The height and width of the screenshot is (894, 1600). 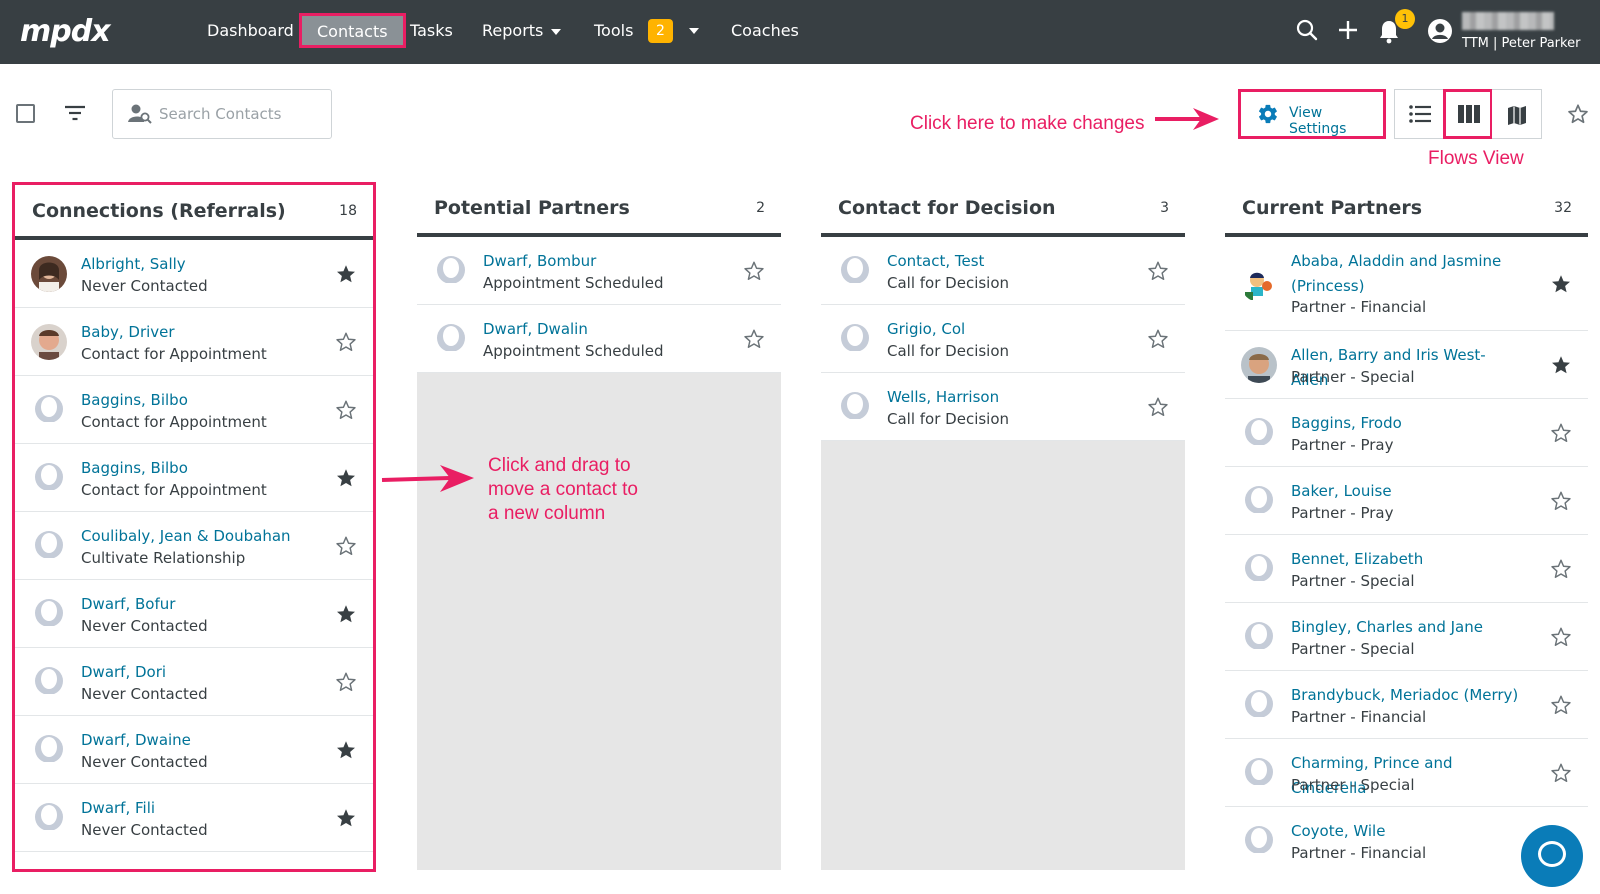 What do you see at coordinates (1002, 329) in the screenshot?
I see `contact-name-link: Grigio, Col` at bounding box center [1002, 329].